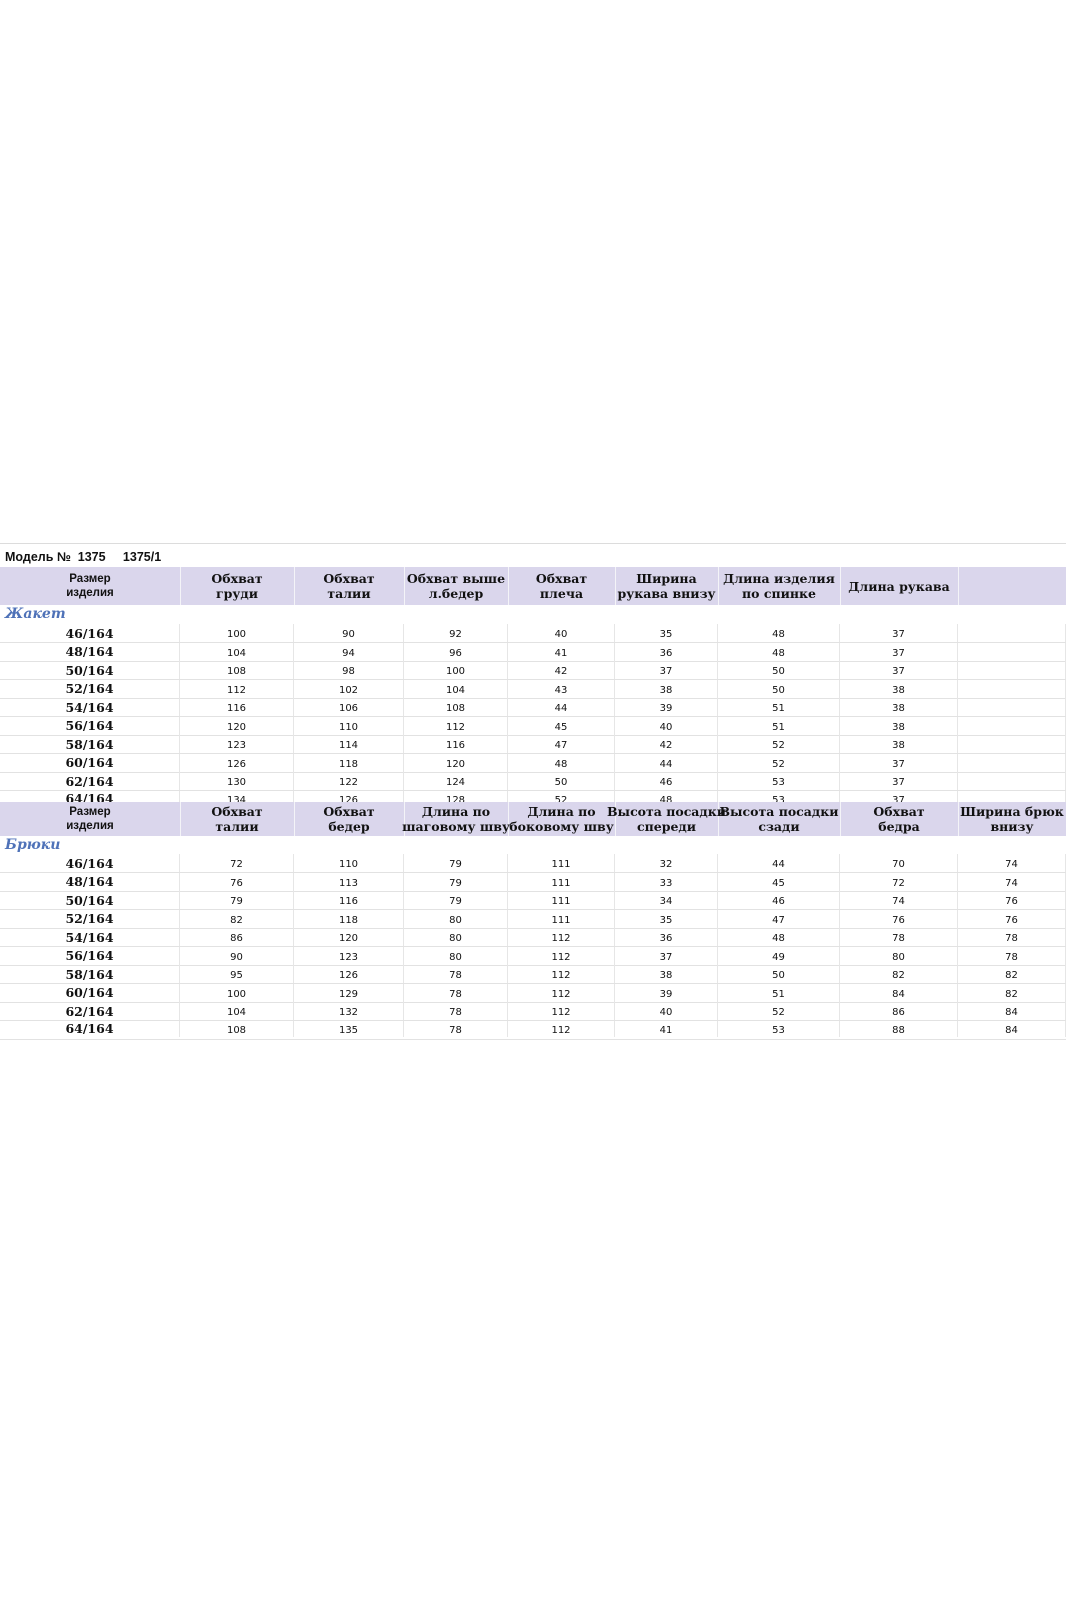  Describe the element at coordinates (533, 863) in the screenshot. I see `trousers-table-row: 46/164 72 110 79 111 32 44 70 74` at that location.